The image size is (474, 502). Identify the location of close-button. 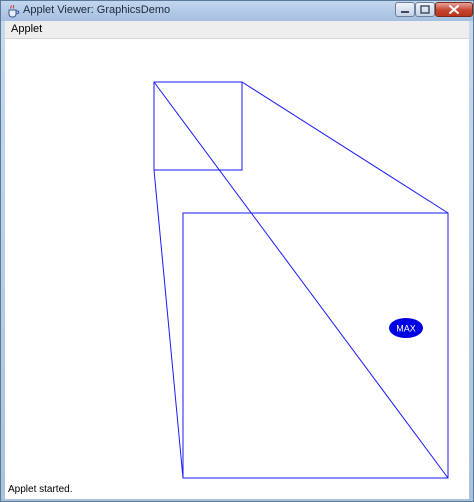
(454, 9).